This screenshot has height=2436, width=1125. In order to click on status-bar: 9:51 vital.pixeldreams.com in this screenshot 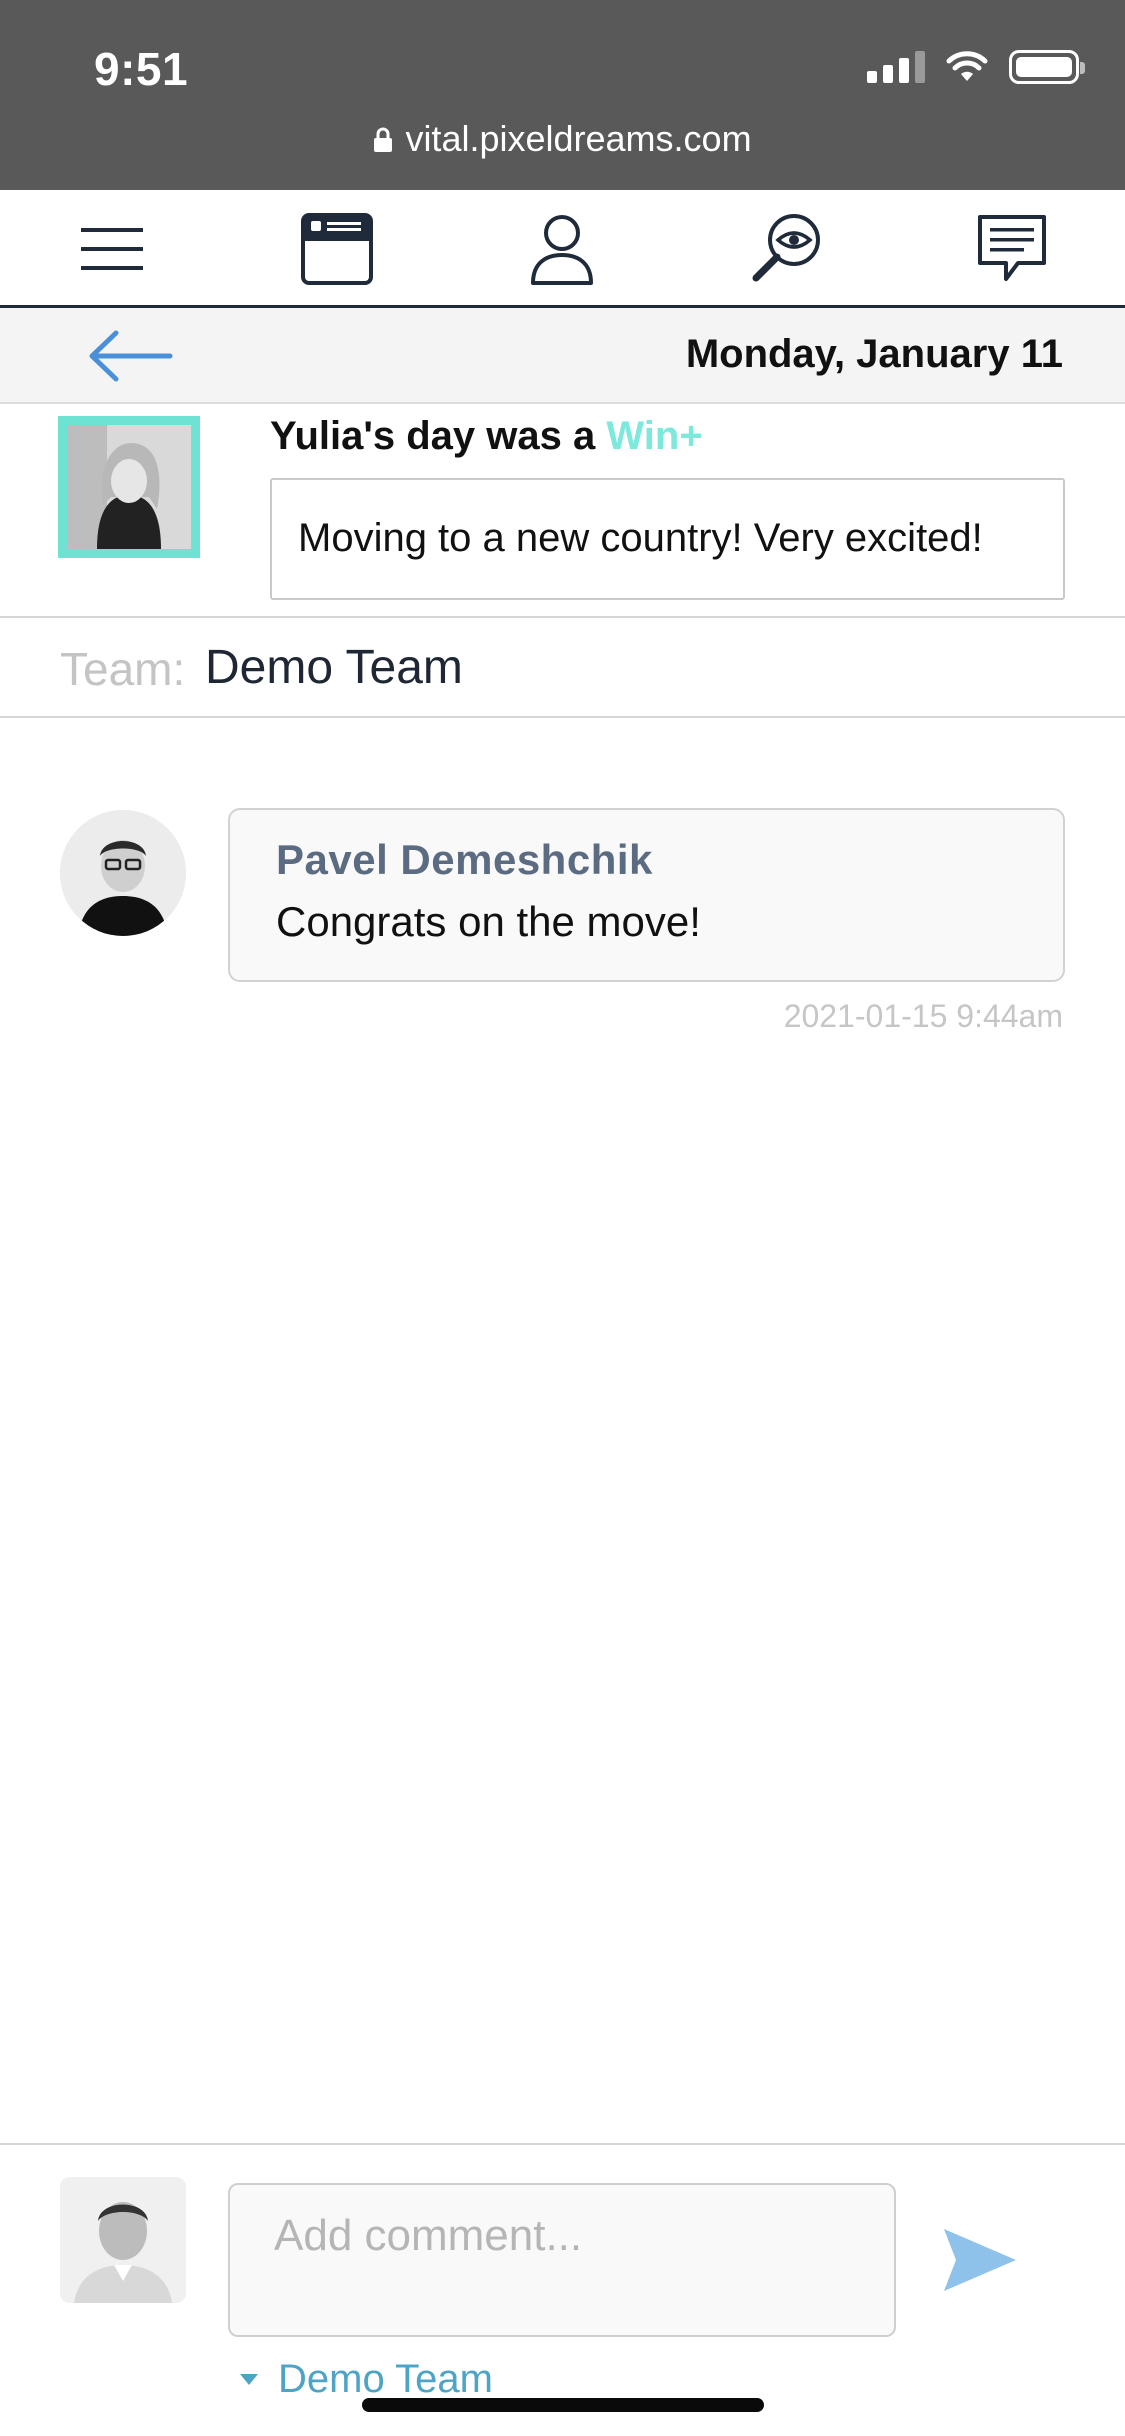, I will do `click(562, 95)`.